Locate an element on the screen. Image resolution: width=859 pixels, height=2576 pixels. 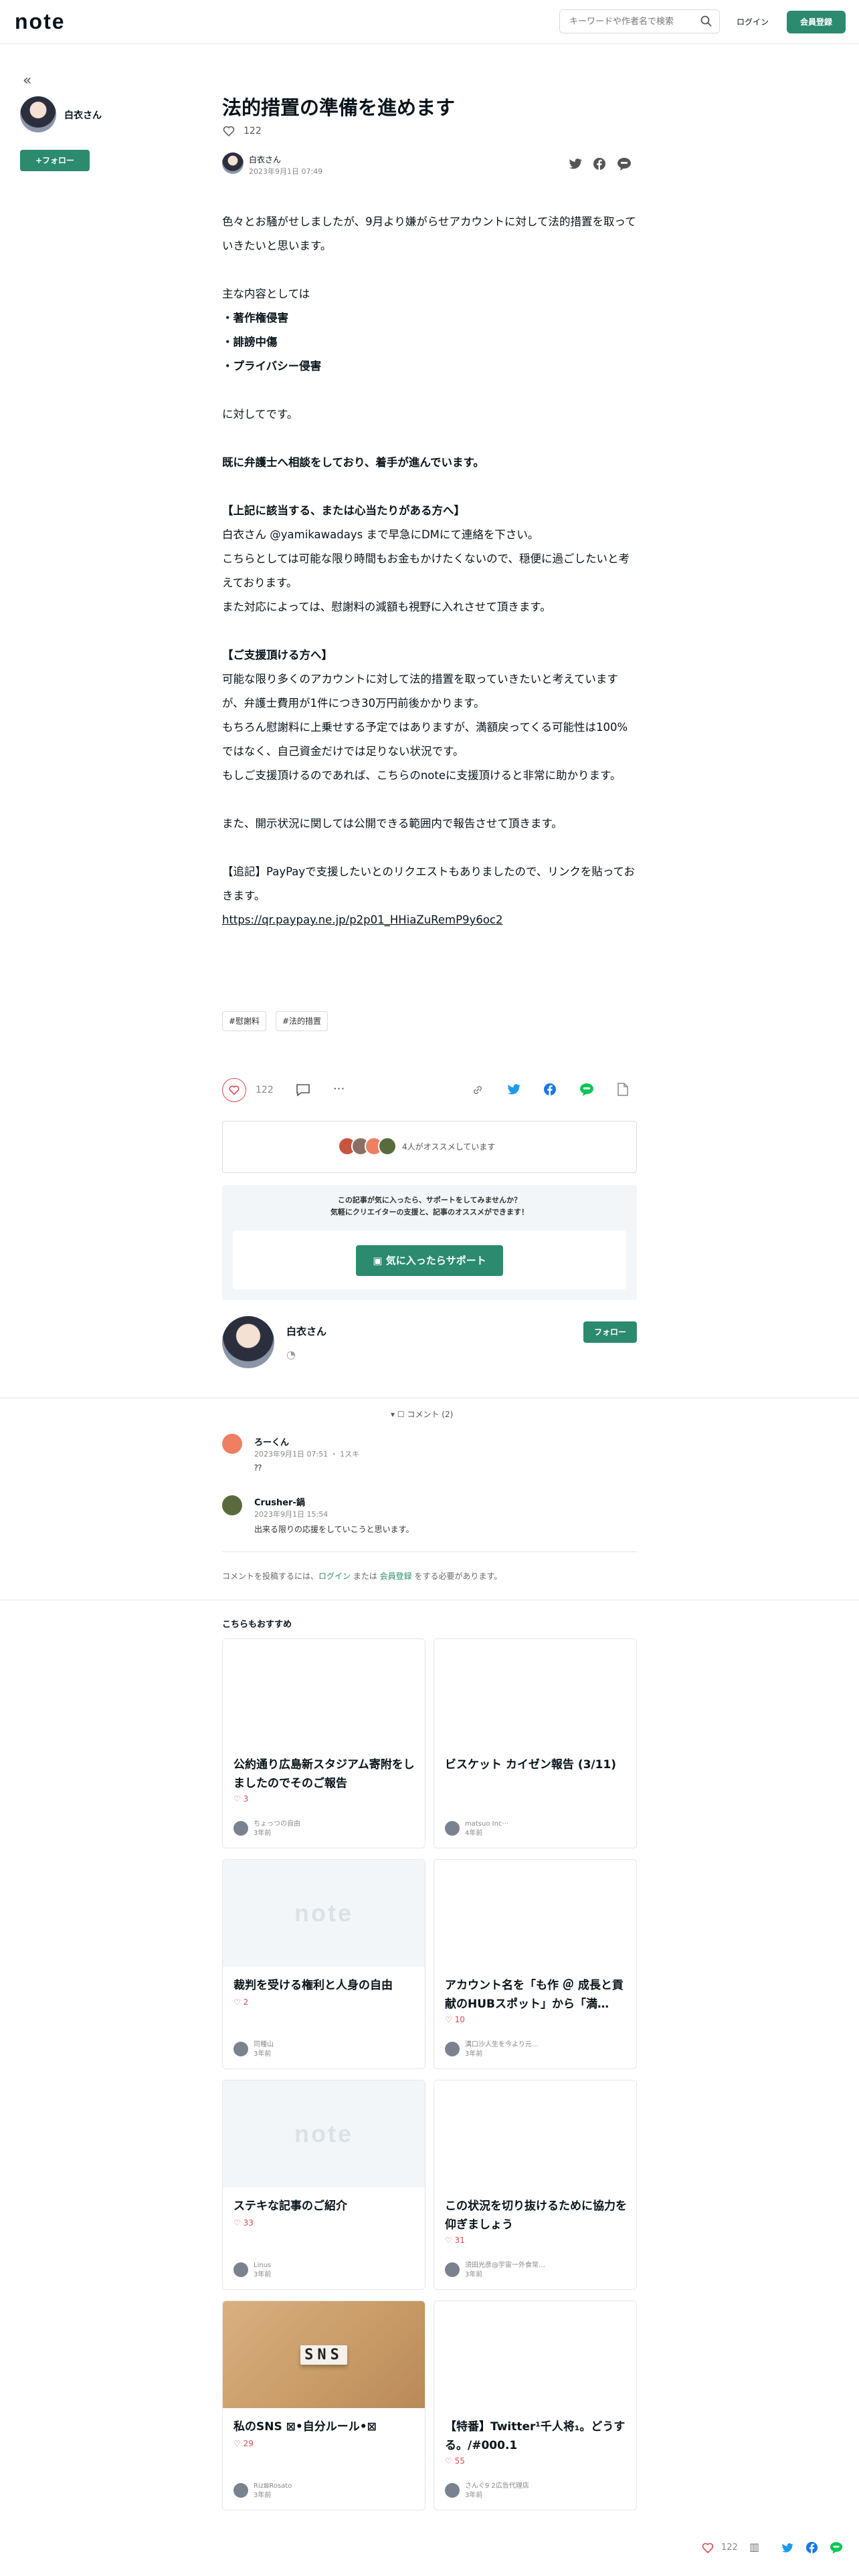
card-like-count: 31 is located at coordinates (460, 2240).